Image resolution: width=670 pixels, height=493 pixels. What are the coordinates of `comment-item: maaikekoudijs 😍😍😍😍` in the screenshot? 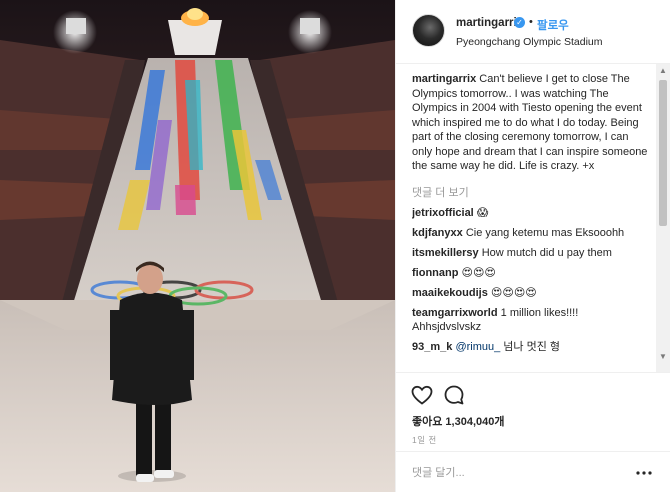 It's located at (530, 293).